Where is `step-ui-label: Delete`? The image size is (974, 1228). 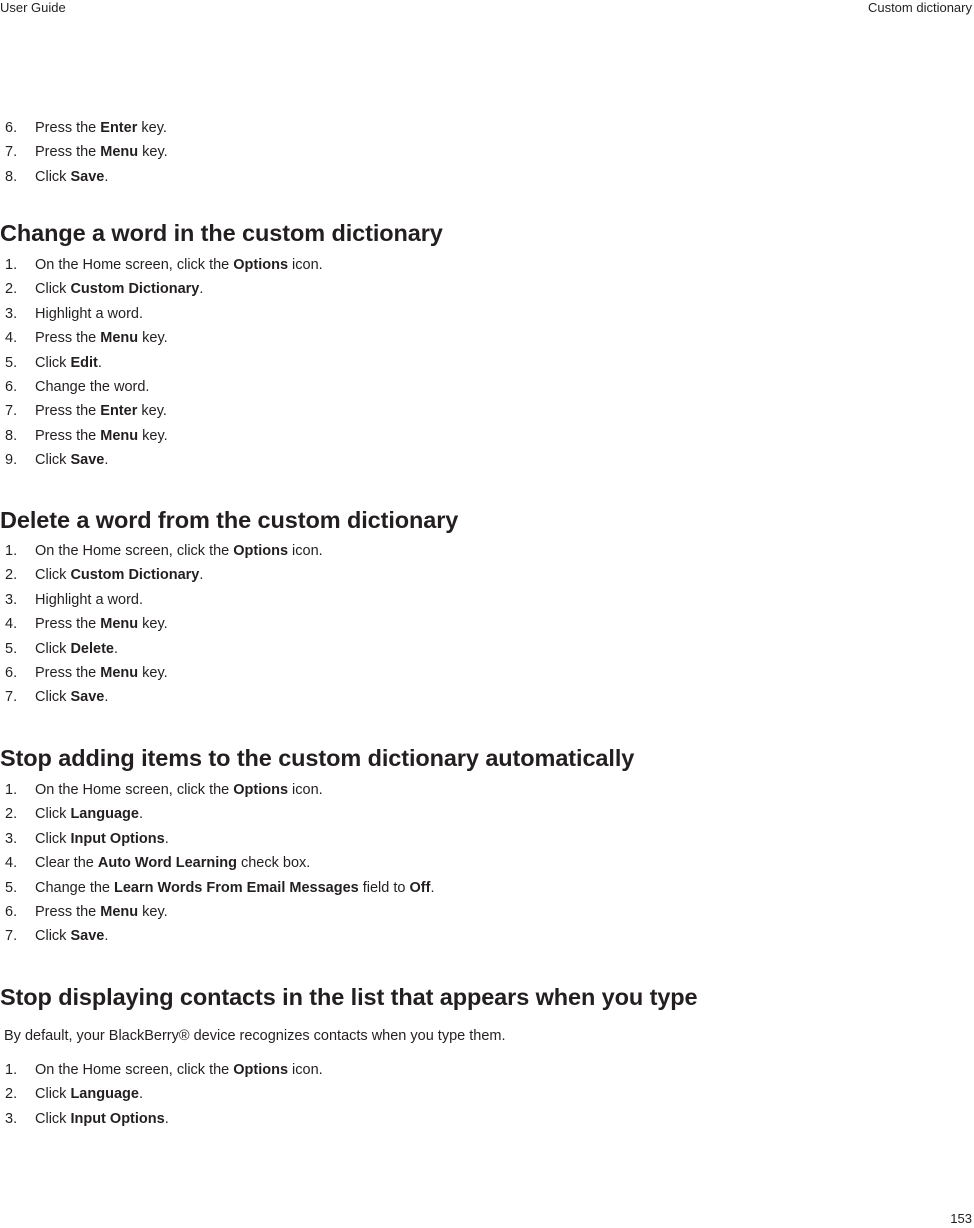 step-ui-label: Delete is located at coordinates (92, 648).